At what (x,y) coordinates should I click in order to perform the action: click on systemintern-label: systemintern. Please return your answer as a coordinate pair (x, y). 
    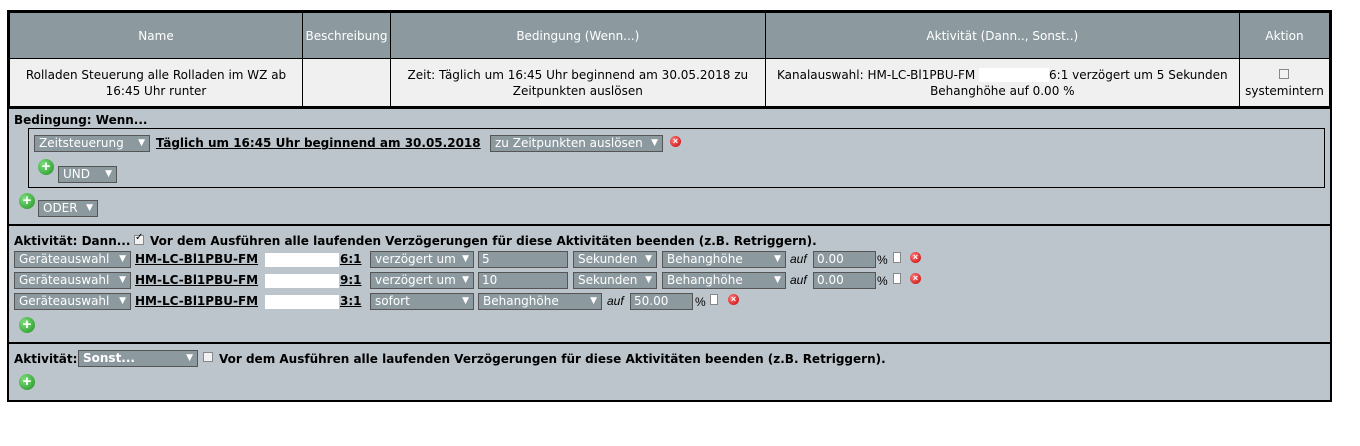
    Looking at the image, I should click on (1284, 90).